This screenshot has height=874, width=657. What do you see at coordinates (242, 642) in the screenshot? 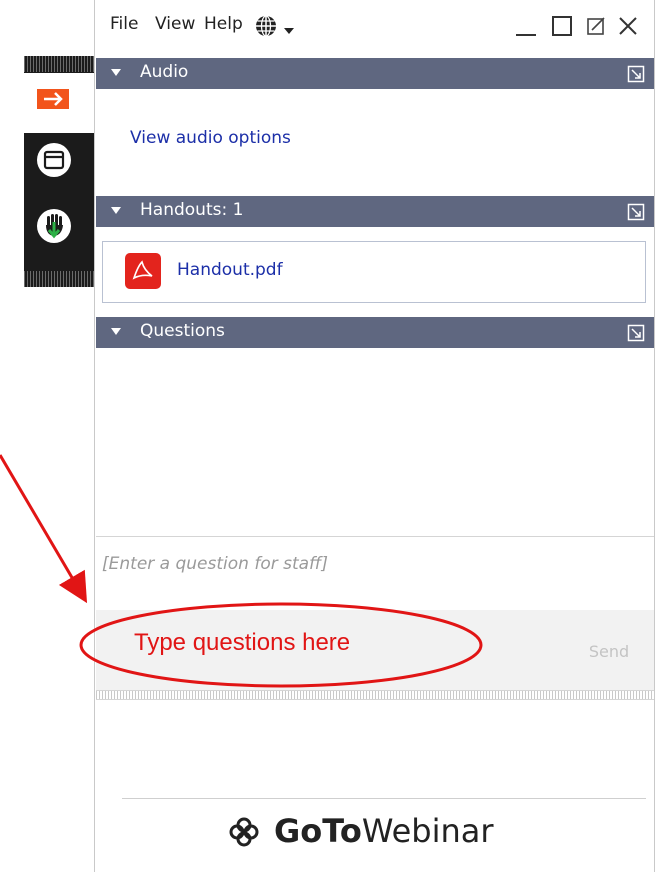
I see `annotation-text: Type questions here` at bounding box center [242, 642].